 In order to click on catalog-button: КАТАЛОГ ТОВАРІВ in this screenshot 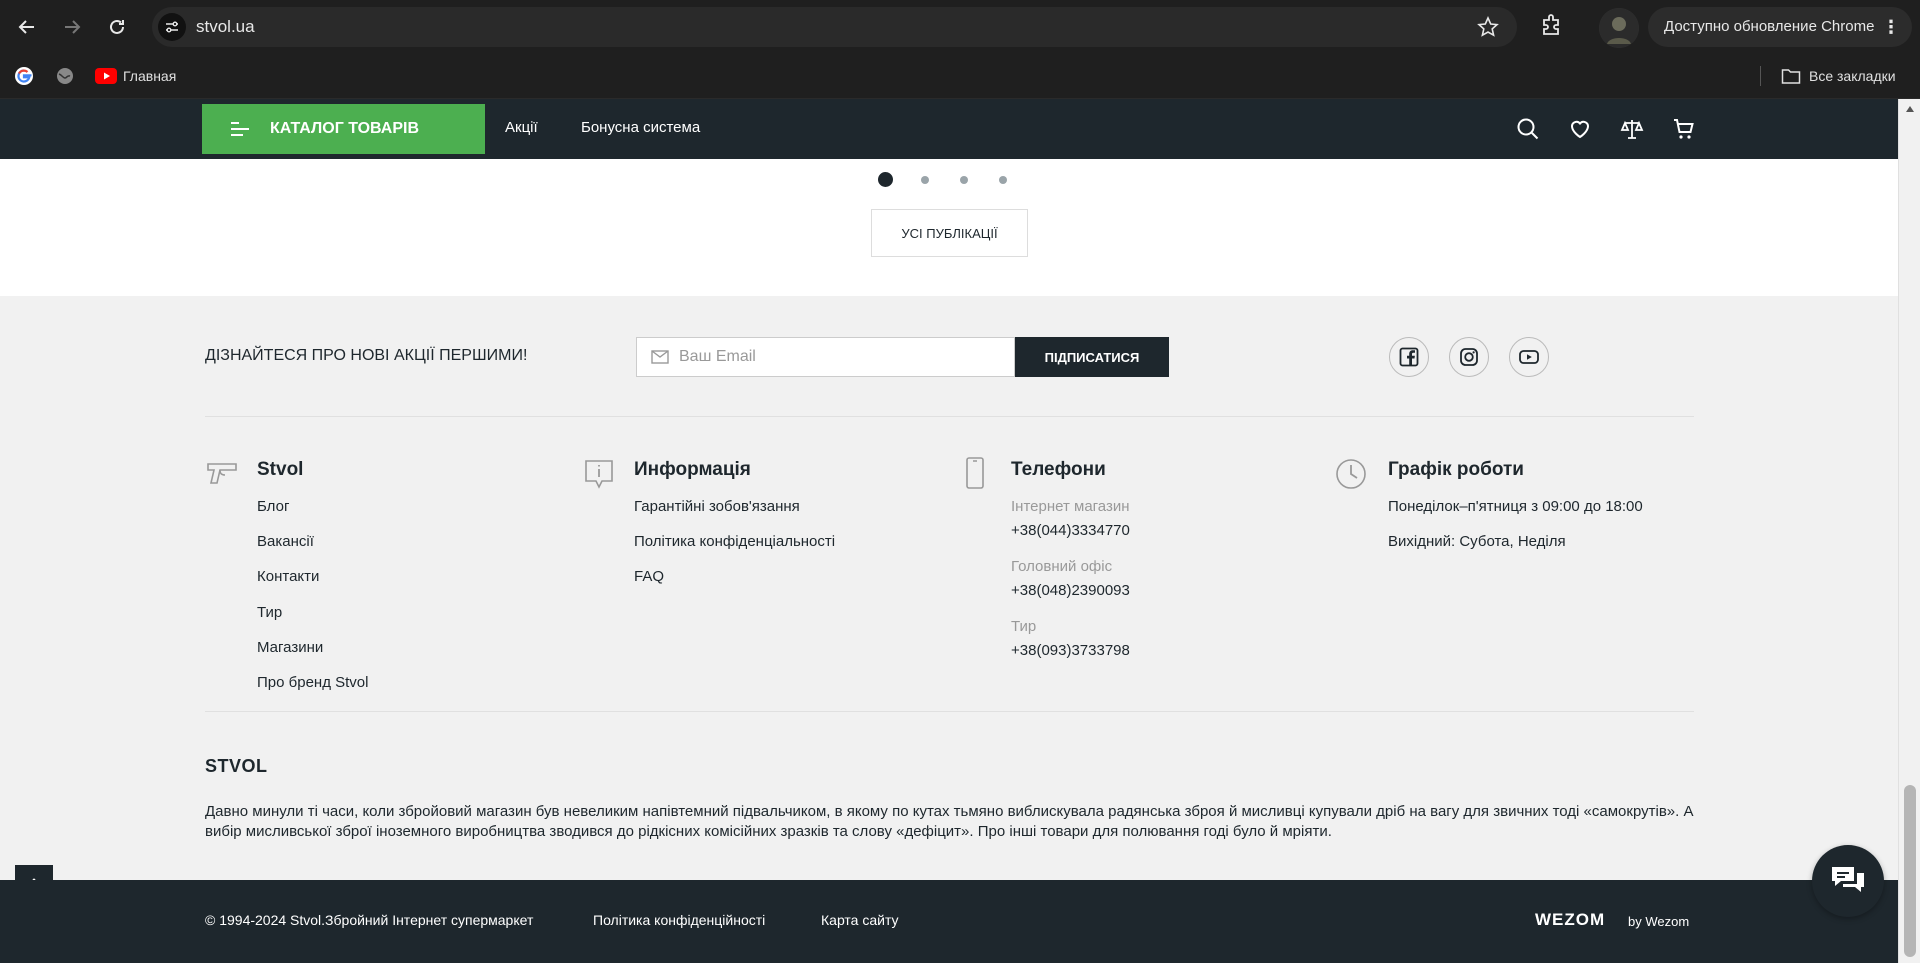, I will do `click(343, 129)`.